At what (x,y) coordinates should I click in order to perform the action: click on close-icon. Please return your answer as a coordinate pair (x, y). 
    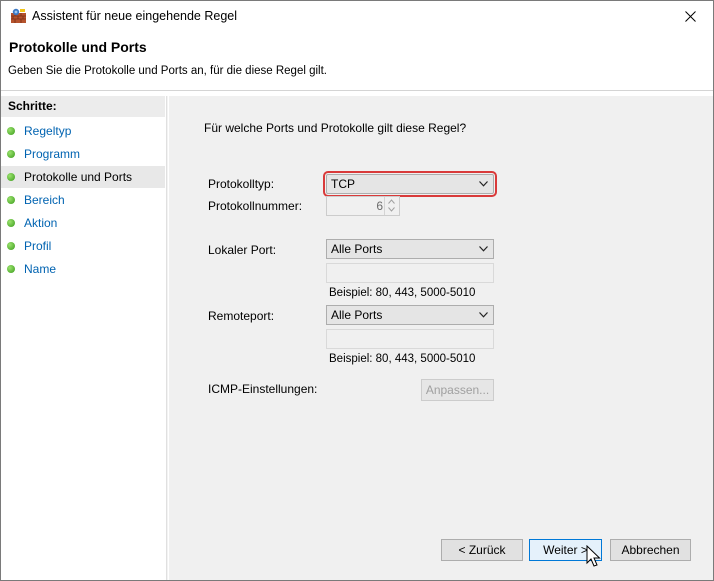
    Looking at the image, I should click on (690, 16).